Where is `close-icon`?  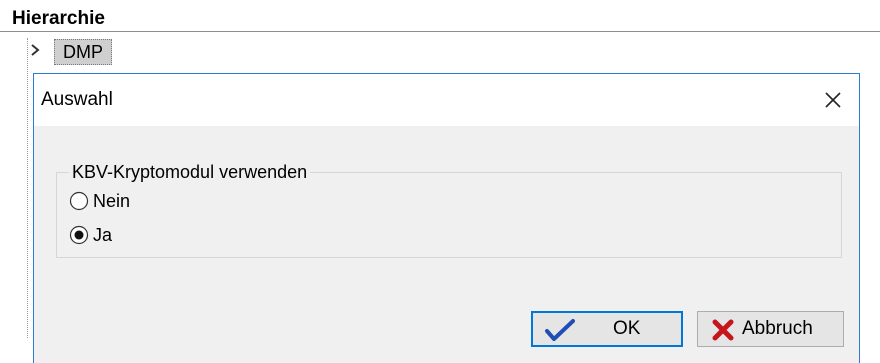
close-icon is located at coordinates (833, 100).